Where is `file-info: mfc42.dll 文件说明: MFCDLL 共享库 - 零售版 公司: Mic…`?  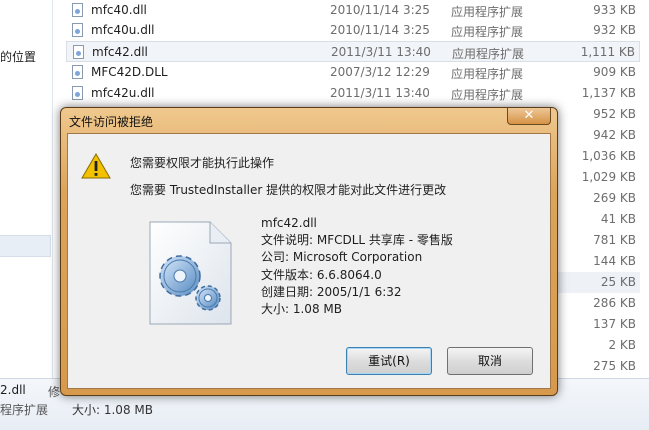 file-info: mfc42.dll 文件说明: MFCDLL 共享库 - 零售版 公司: Mic… is located at coordinates (357, 266).